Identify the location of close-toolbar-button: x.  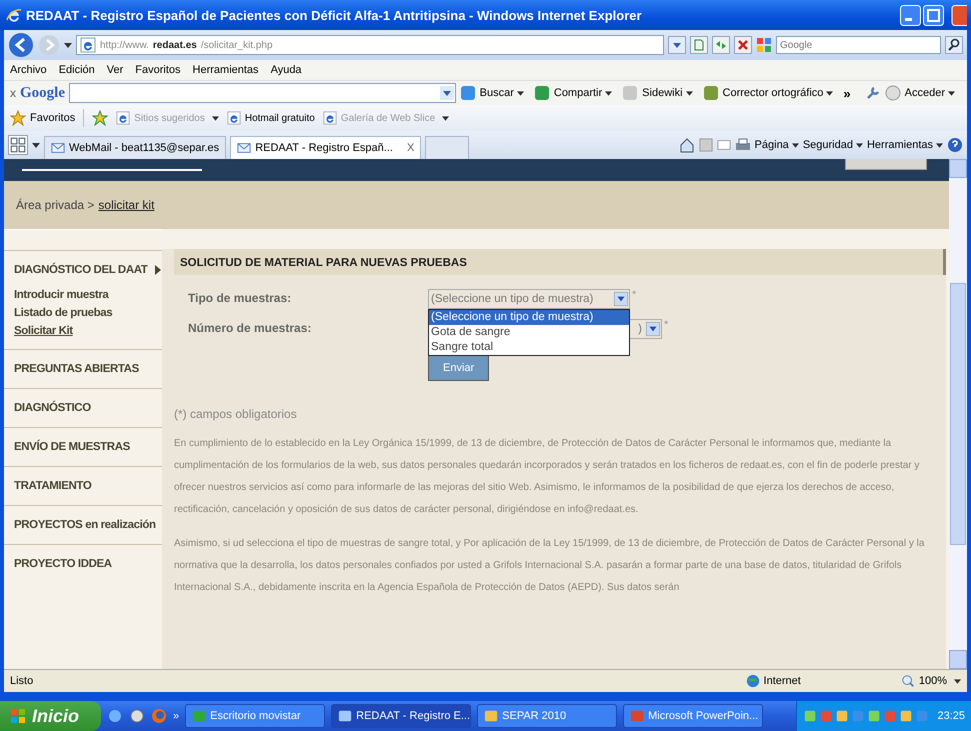
(13, 93).